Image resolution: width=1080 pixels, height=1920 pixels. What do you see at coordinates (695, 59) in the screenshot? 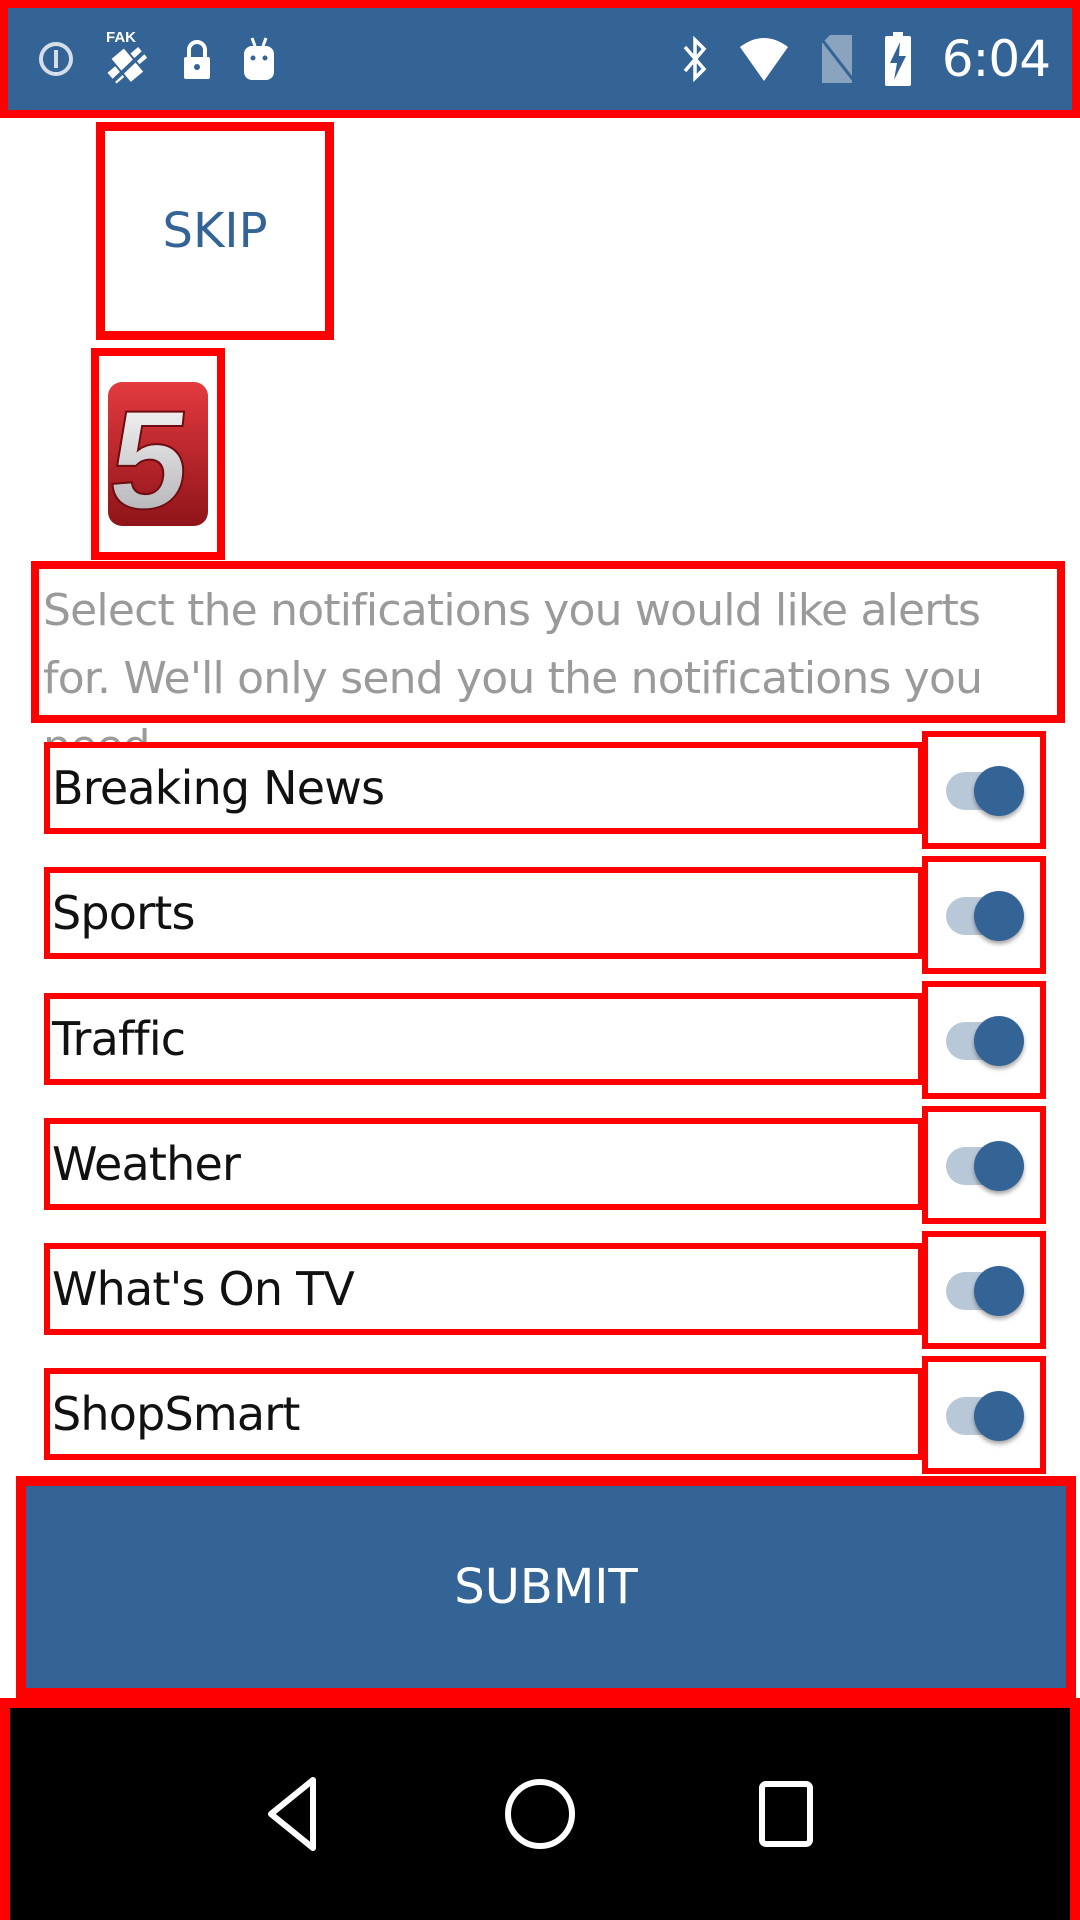
I see `bluetooth-icon` at bounding box center [695, 59].